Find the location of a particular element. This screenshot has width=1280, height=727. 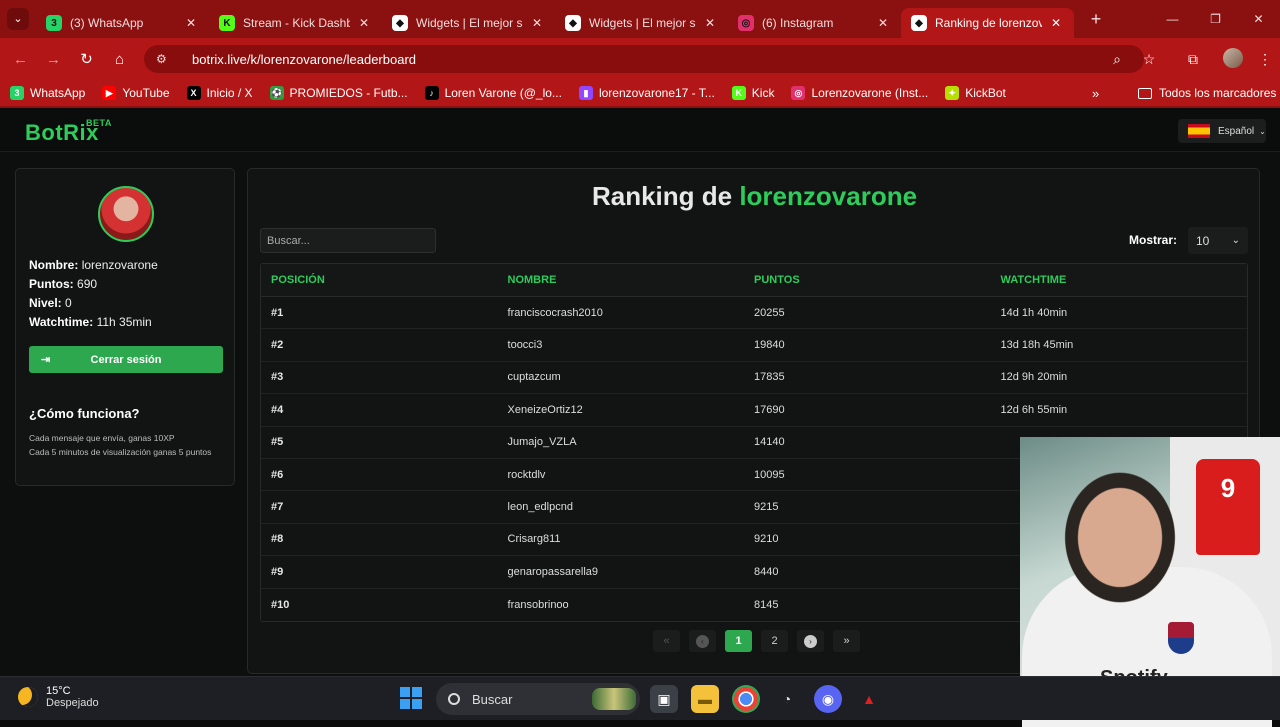

page-2-button: 2 is located at coordinates (774, 641).